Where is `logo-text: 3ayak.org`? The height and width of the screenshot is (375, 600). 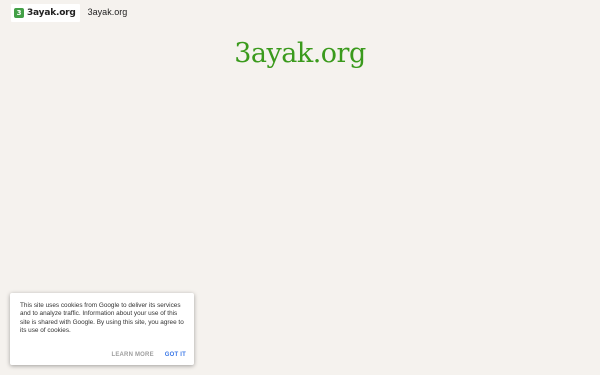
logo-text: 3ayak.org is located at coordinates (51, 12).